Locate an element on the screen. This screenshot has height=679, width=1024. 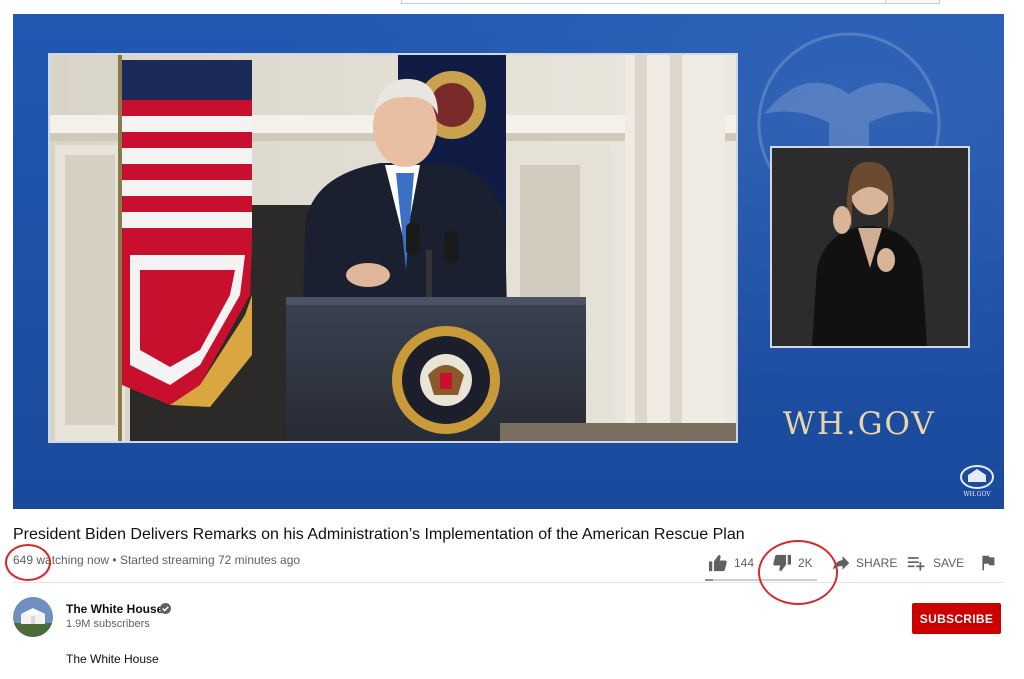
share-button: SHARE is located at coordinates (864, 563).